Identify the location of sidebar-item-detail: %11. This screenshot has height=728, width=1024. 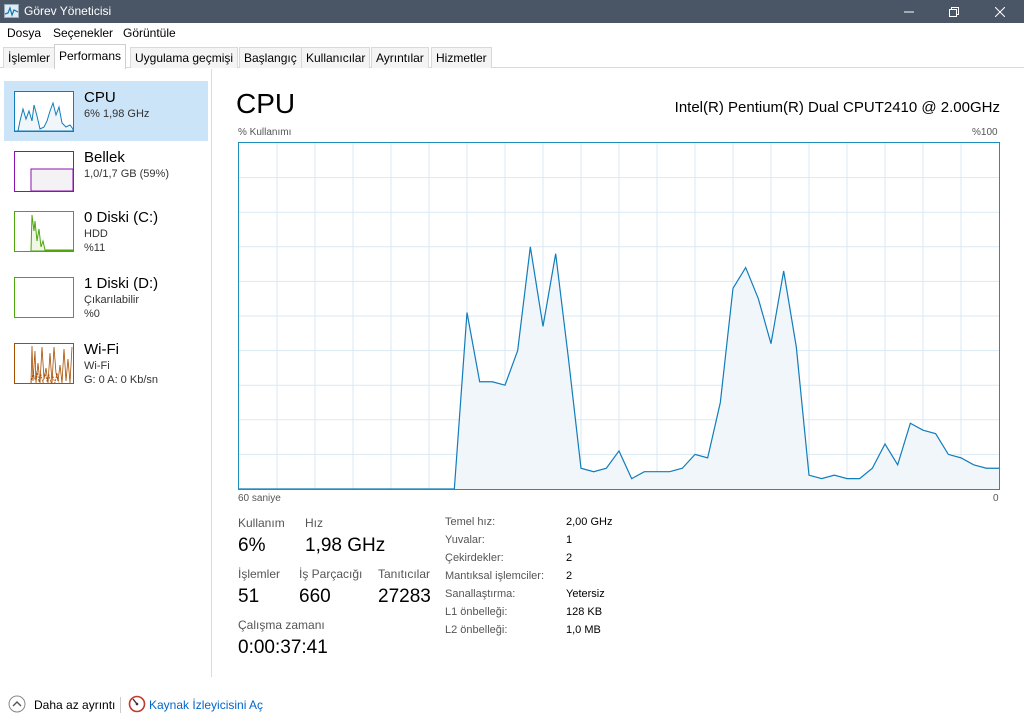
(95, 248).